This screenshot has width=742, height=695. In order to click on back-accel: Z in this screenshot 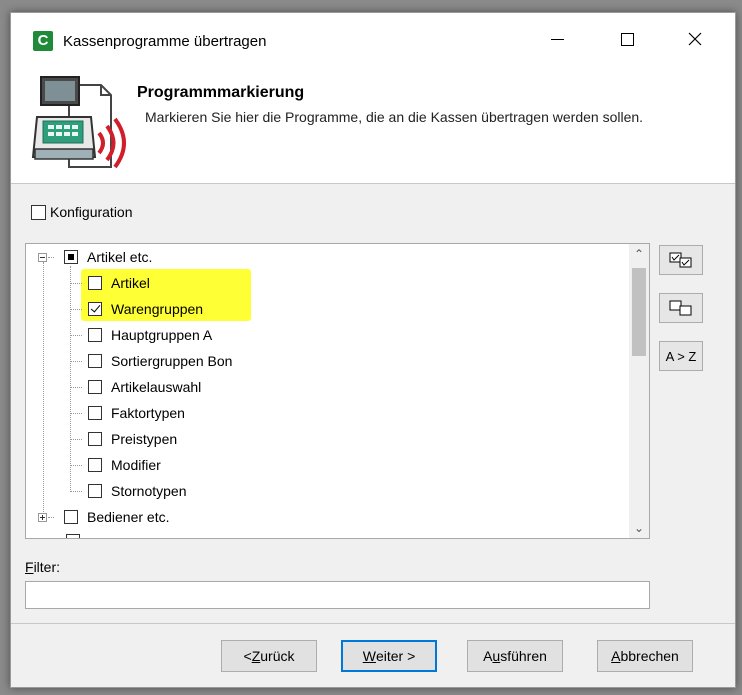, I will do `click(256, 656)`.